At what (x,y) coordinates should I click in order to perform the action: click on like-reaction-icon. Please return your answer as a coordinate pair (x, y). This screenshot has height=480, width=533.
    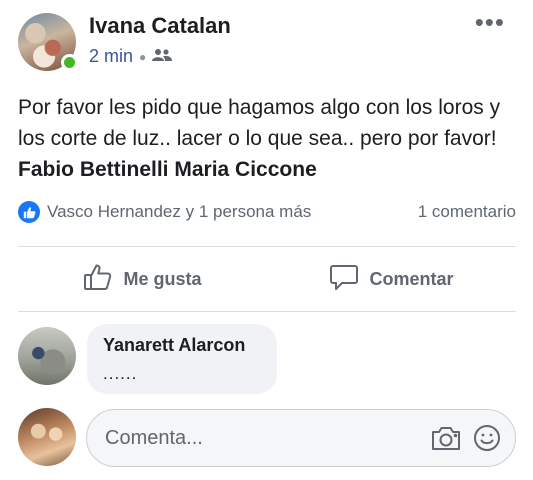
    Looking at the image, I should click on (29, 212).